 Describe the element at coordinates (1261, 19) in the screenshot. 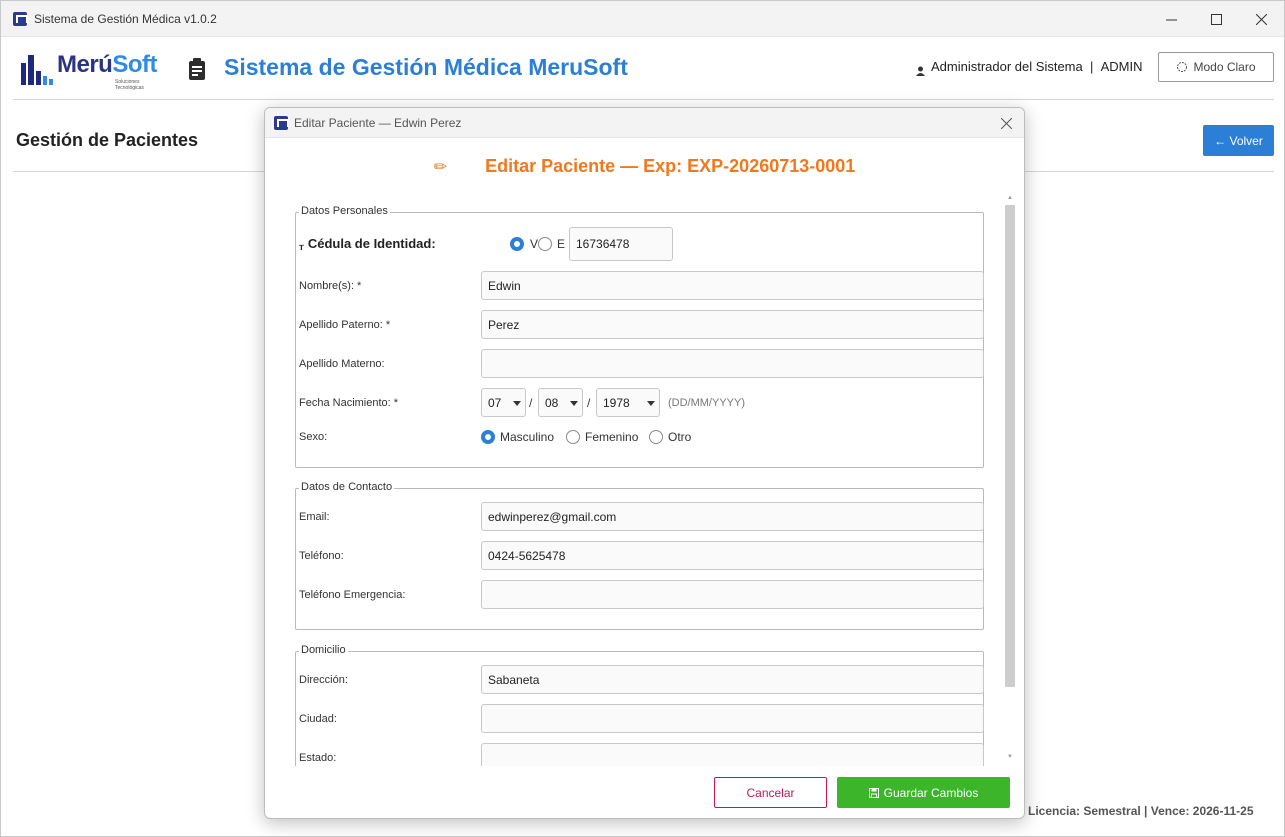

I see `close-icon` at that location.